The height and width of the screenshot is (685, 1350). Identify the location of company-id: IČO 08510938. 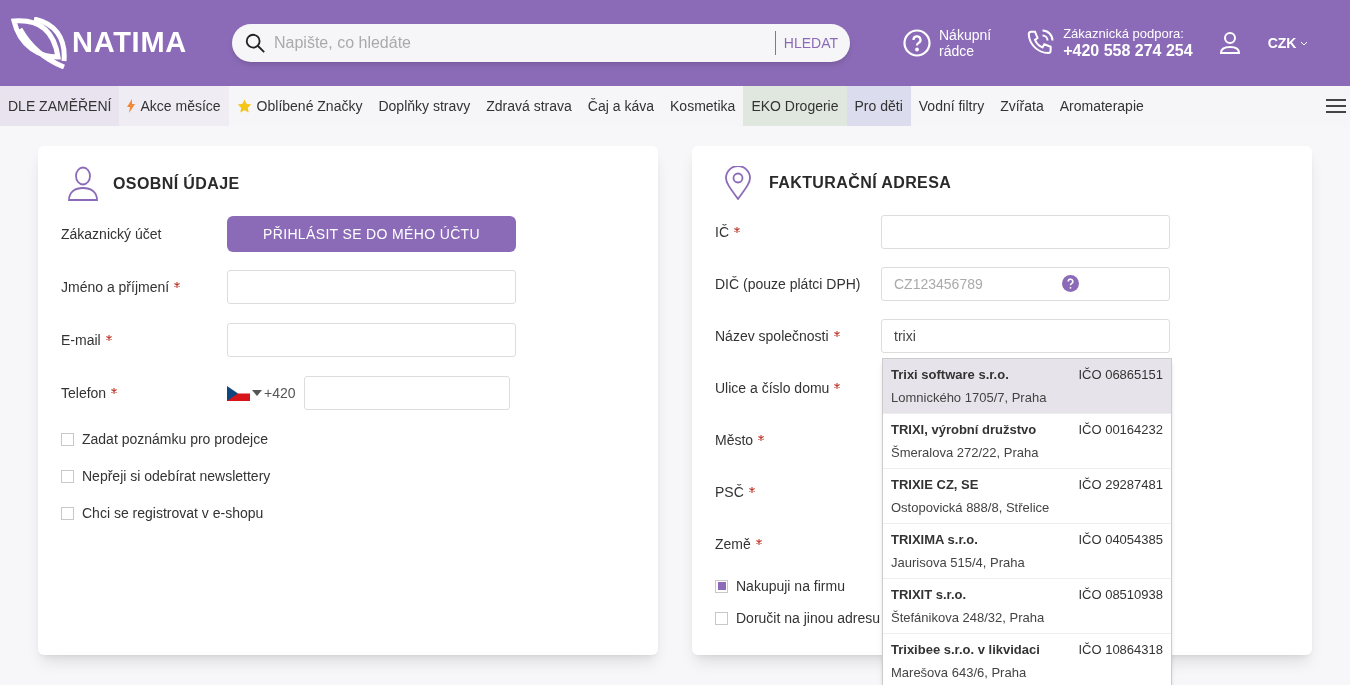
(1120, 595).